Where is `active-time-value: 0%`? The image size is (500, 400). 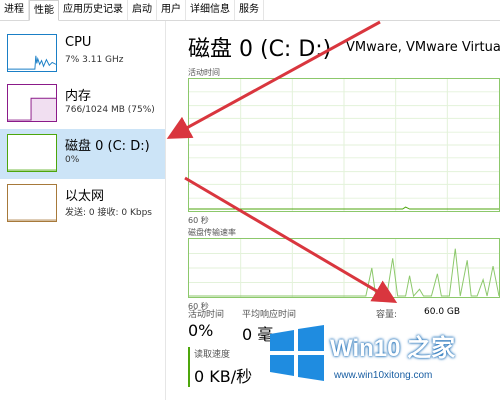
active-time-value: 0% is located at coordinates (201, 330).